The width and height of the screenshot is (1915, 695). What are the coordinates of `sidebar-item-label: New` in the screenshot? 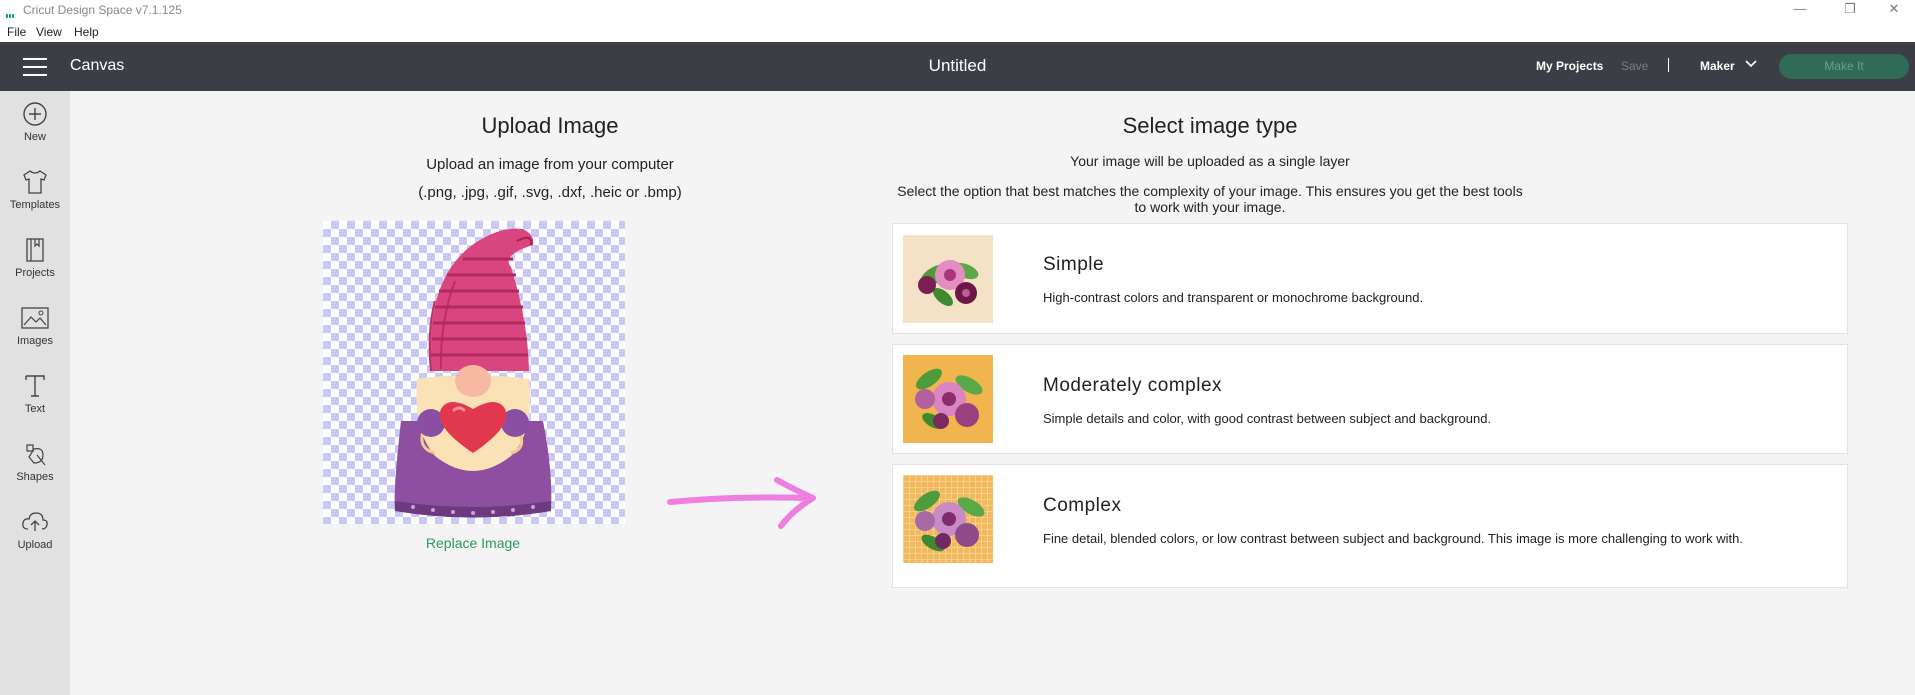 It's located at (34, 137).